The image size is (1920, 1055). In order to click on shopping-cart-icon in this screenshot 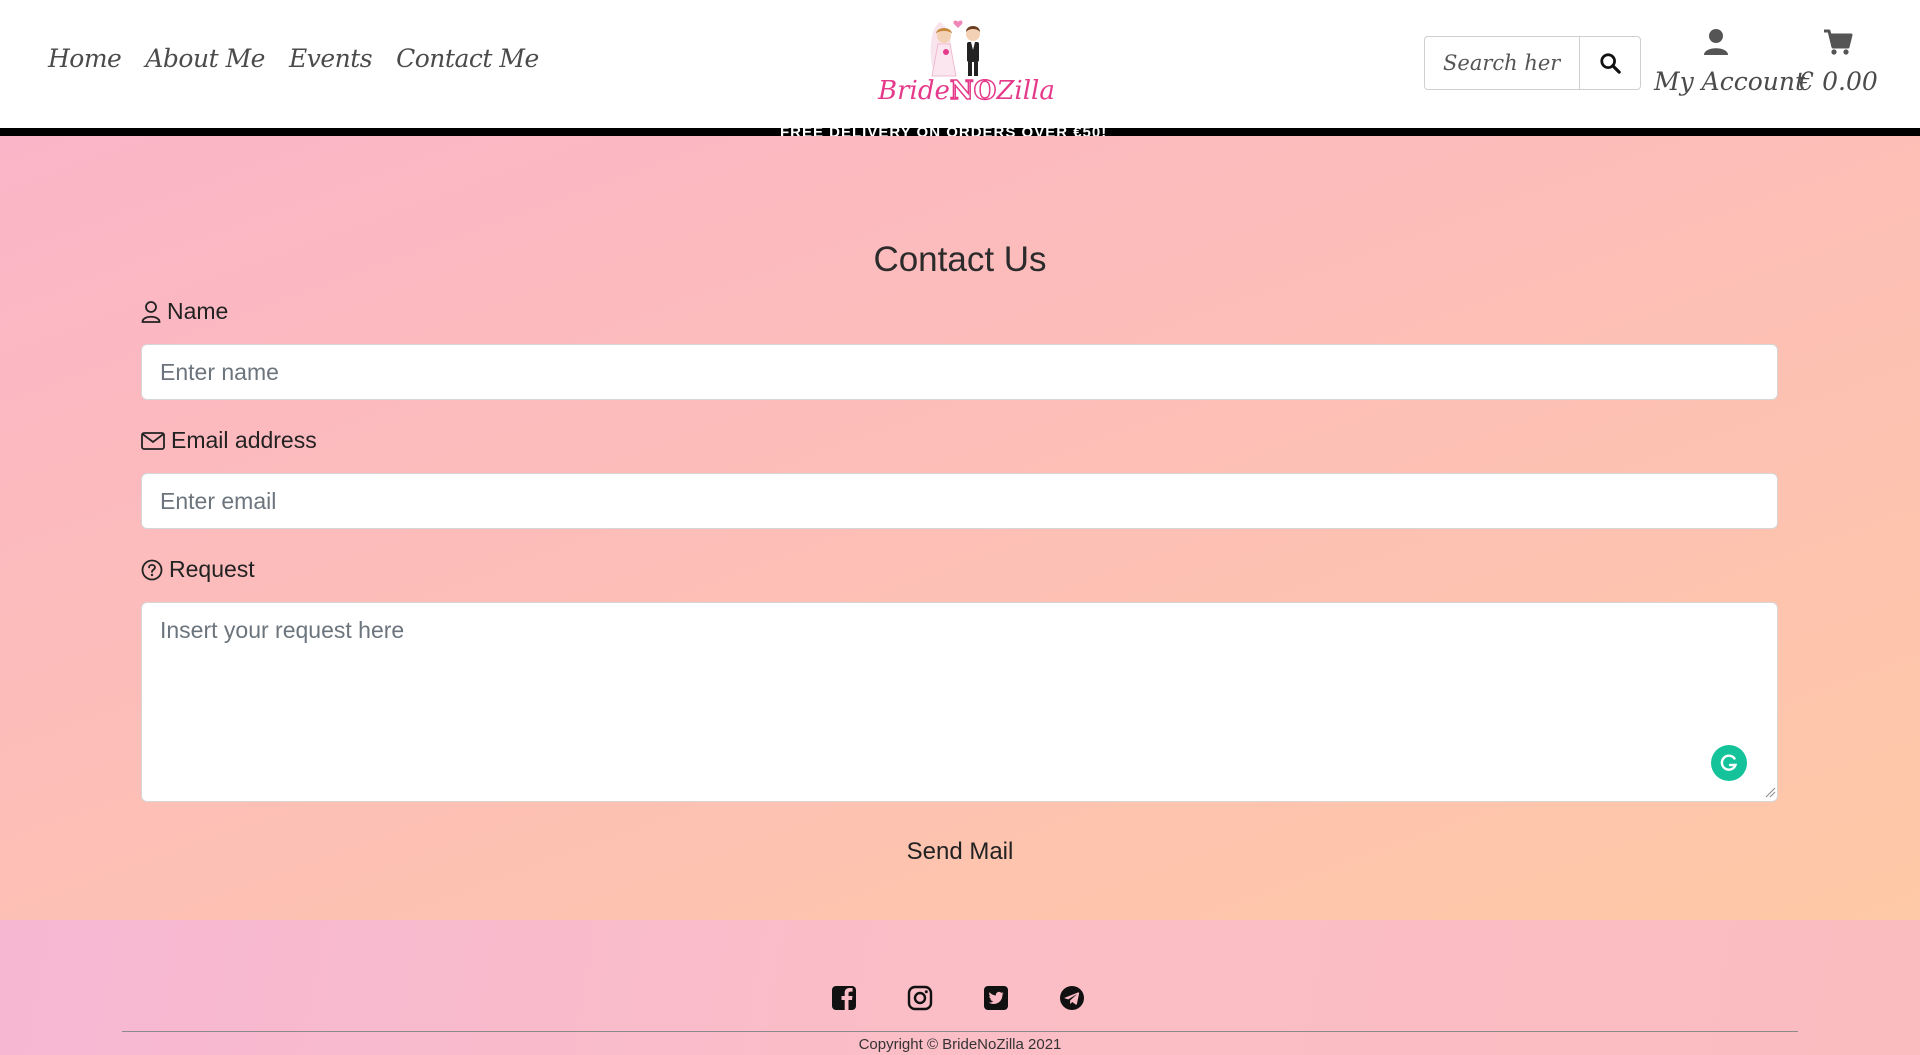, I will do `click(1838, 42)`.